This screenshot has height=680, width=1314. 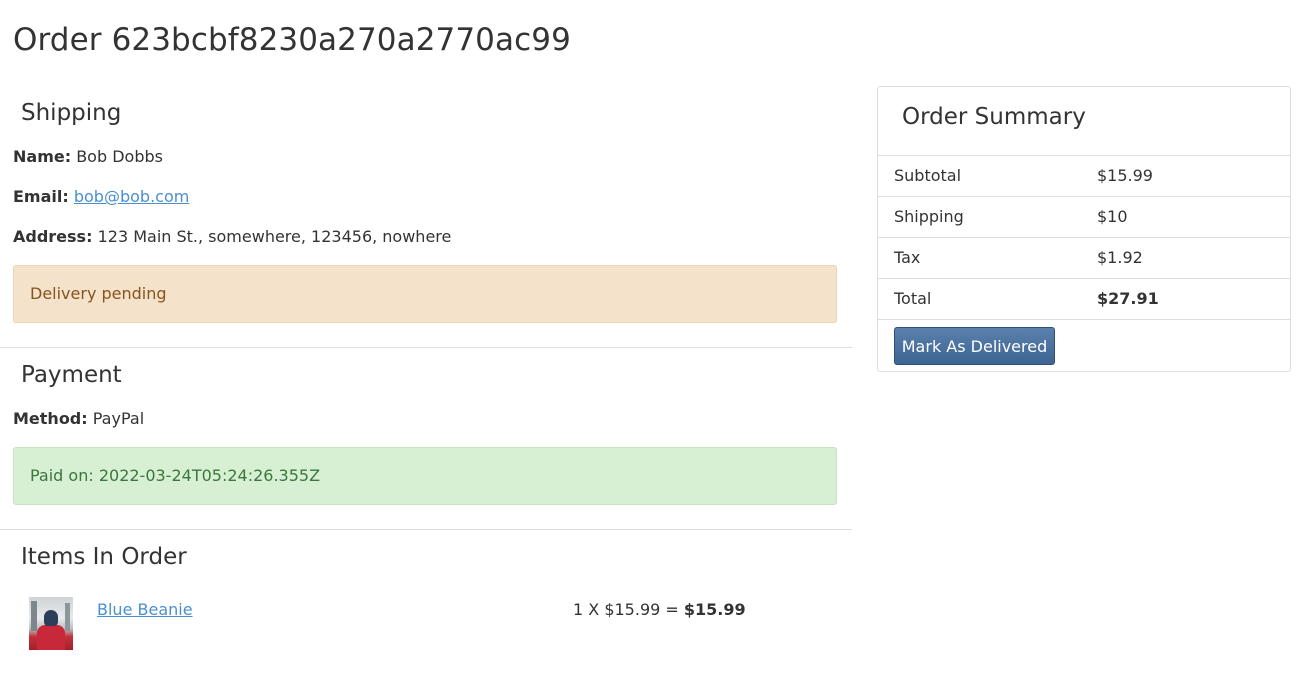 I want to click on payment-method: Method: PayPal, so click(x=78, y=418).